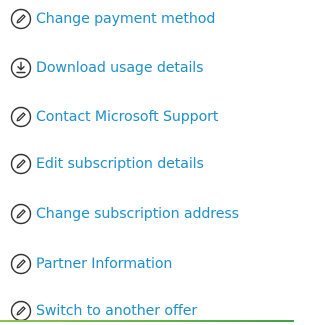 The image size is (320, 325). I want to click on menu-item-label: Change subscription address, so click(137, 214).